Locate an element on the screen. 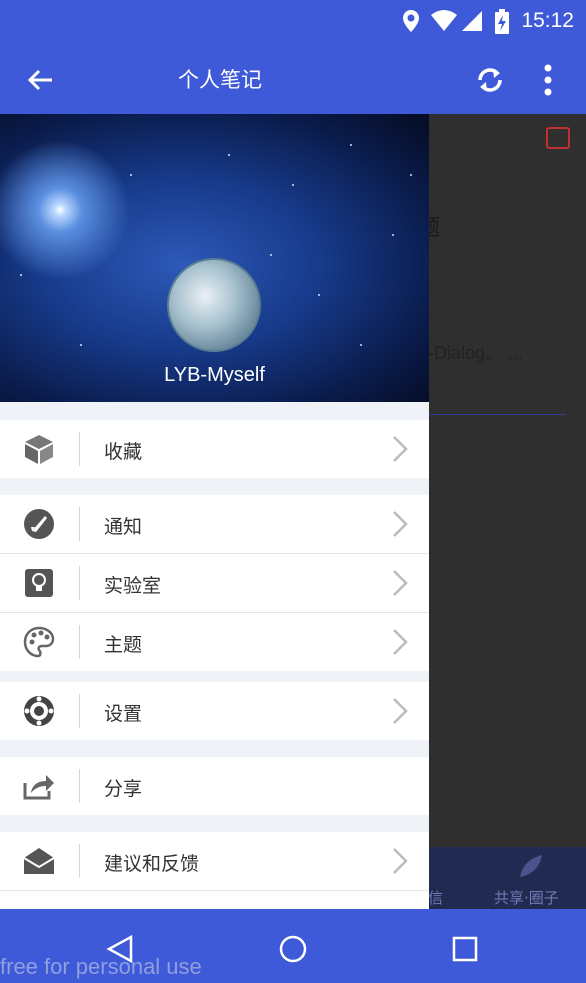 The image size is (586, 983). menu-label: 分享 is located at coordinates (123, 789).